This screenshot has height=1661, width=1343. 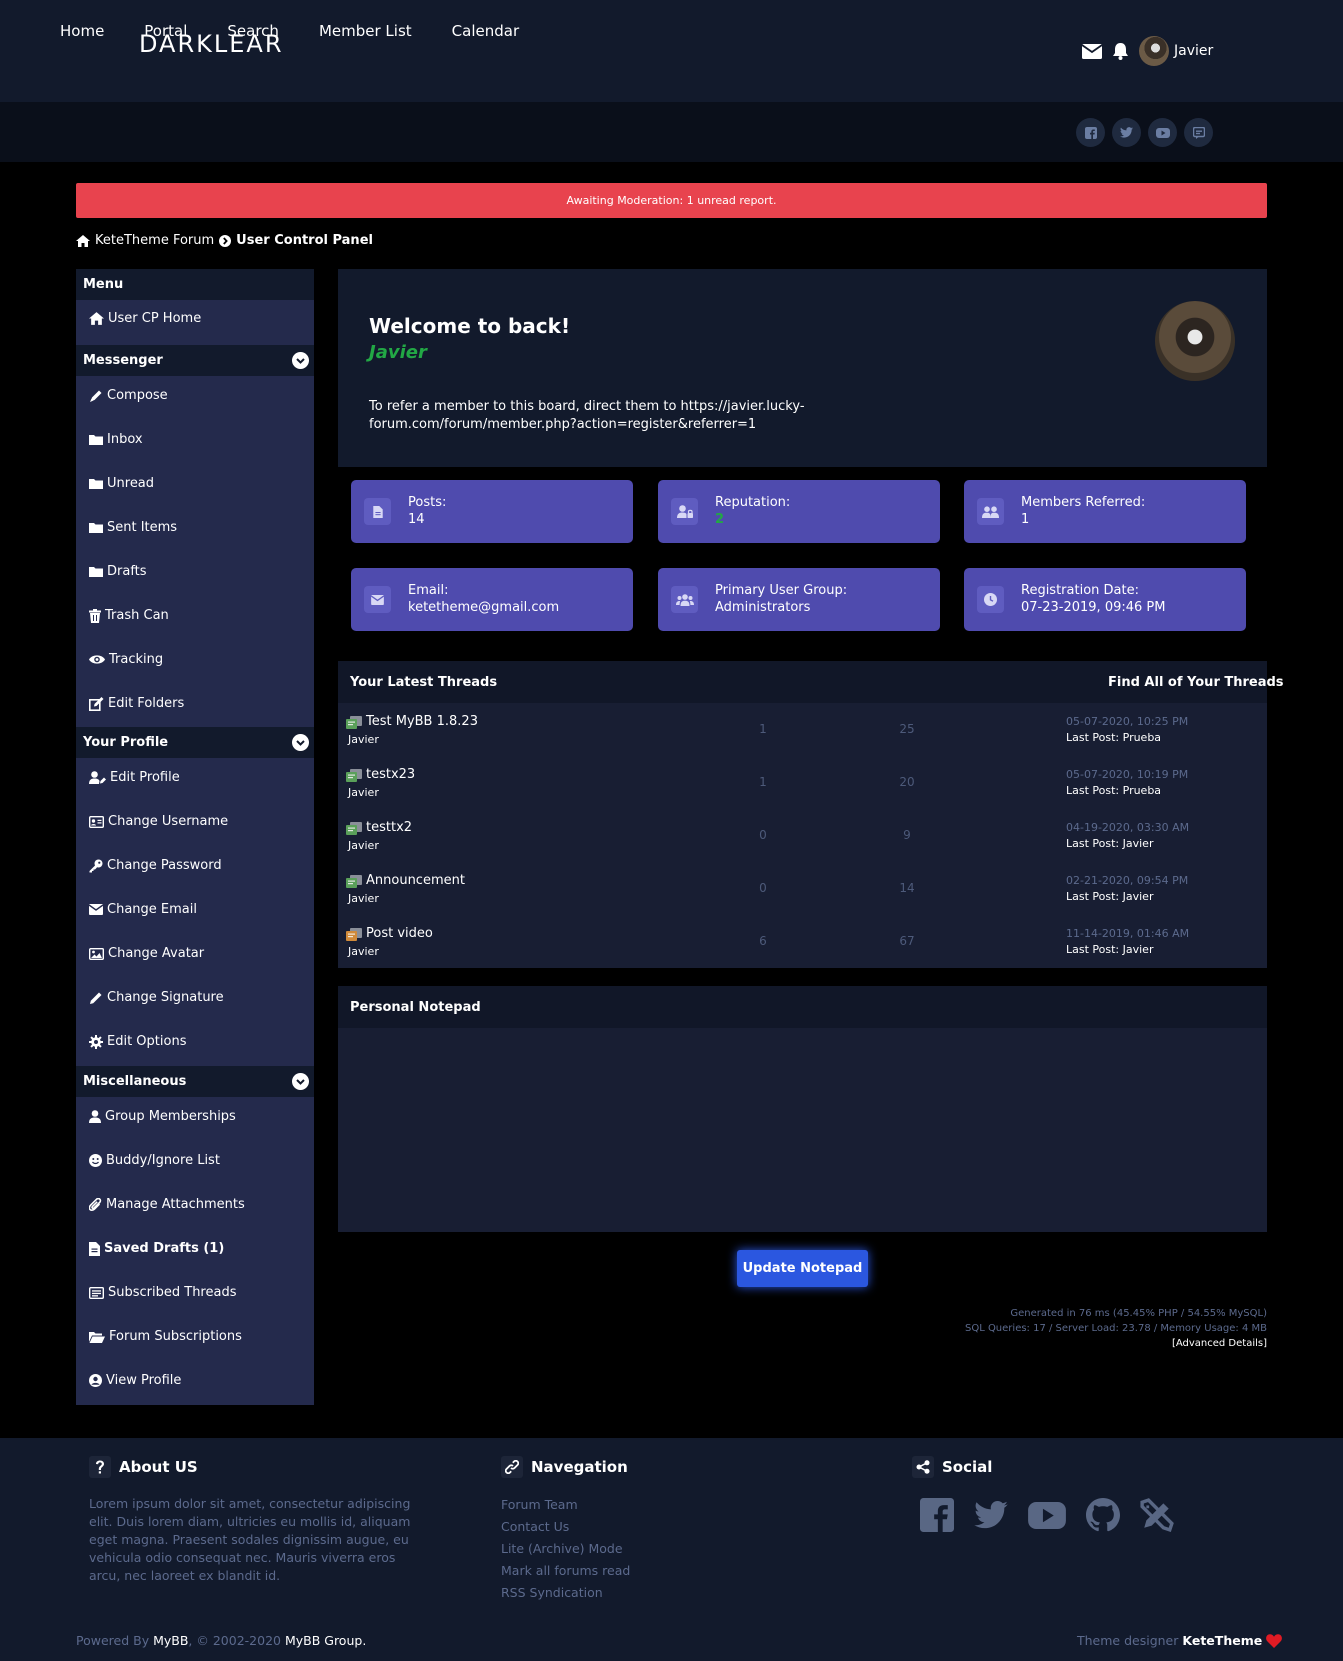 I want to click on thread-lastpost-date: 02-21-2020, 09:54 PM, so click(x=1127, y=880).